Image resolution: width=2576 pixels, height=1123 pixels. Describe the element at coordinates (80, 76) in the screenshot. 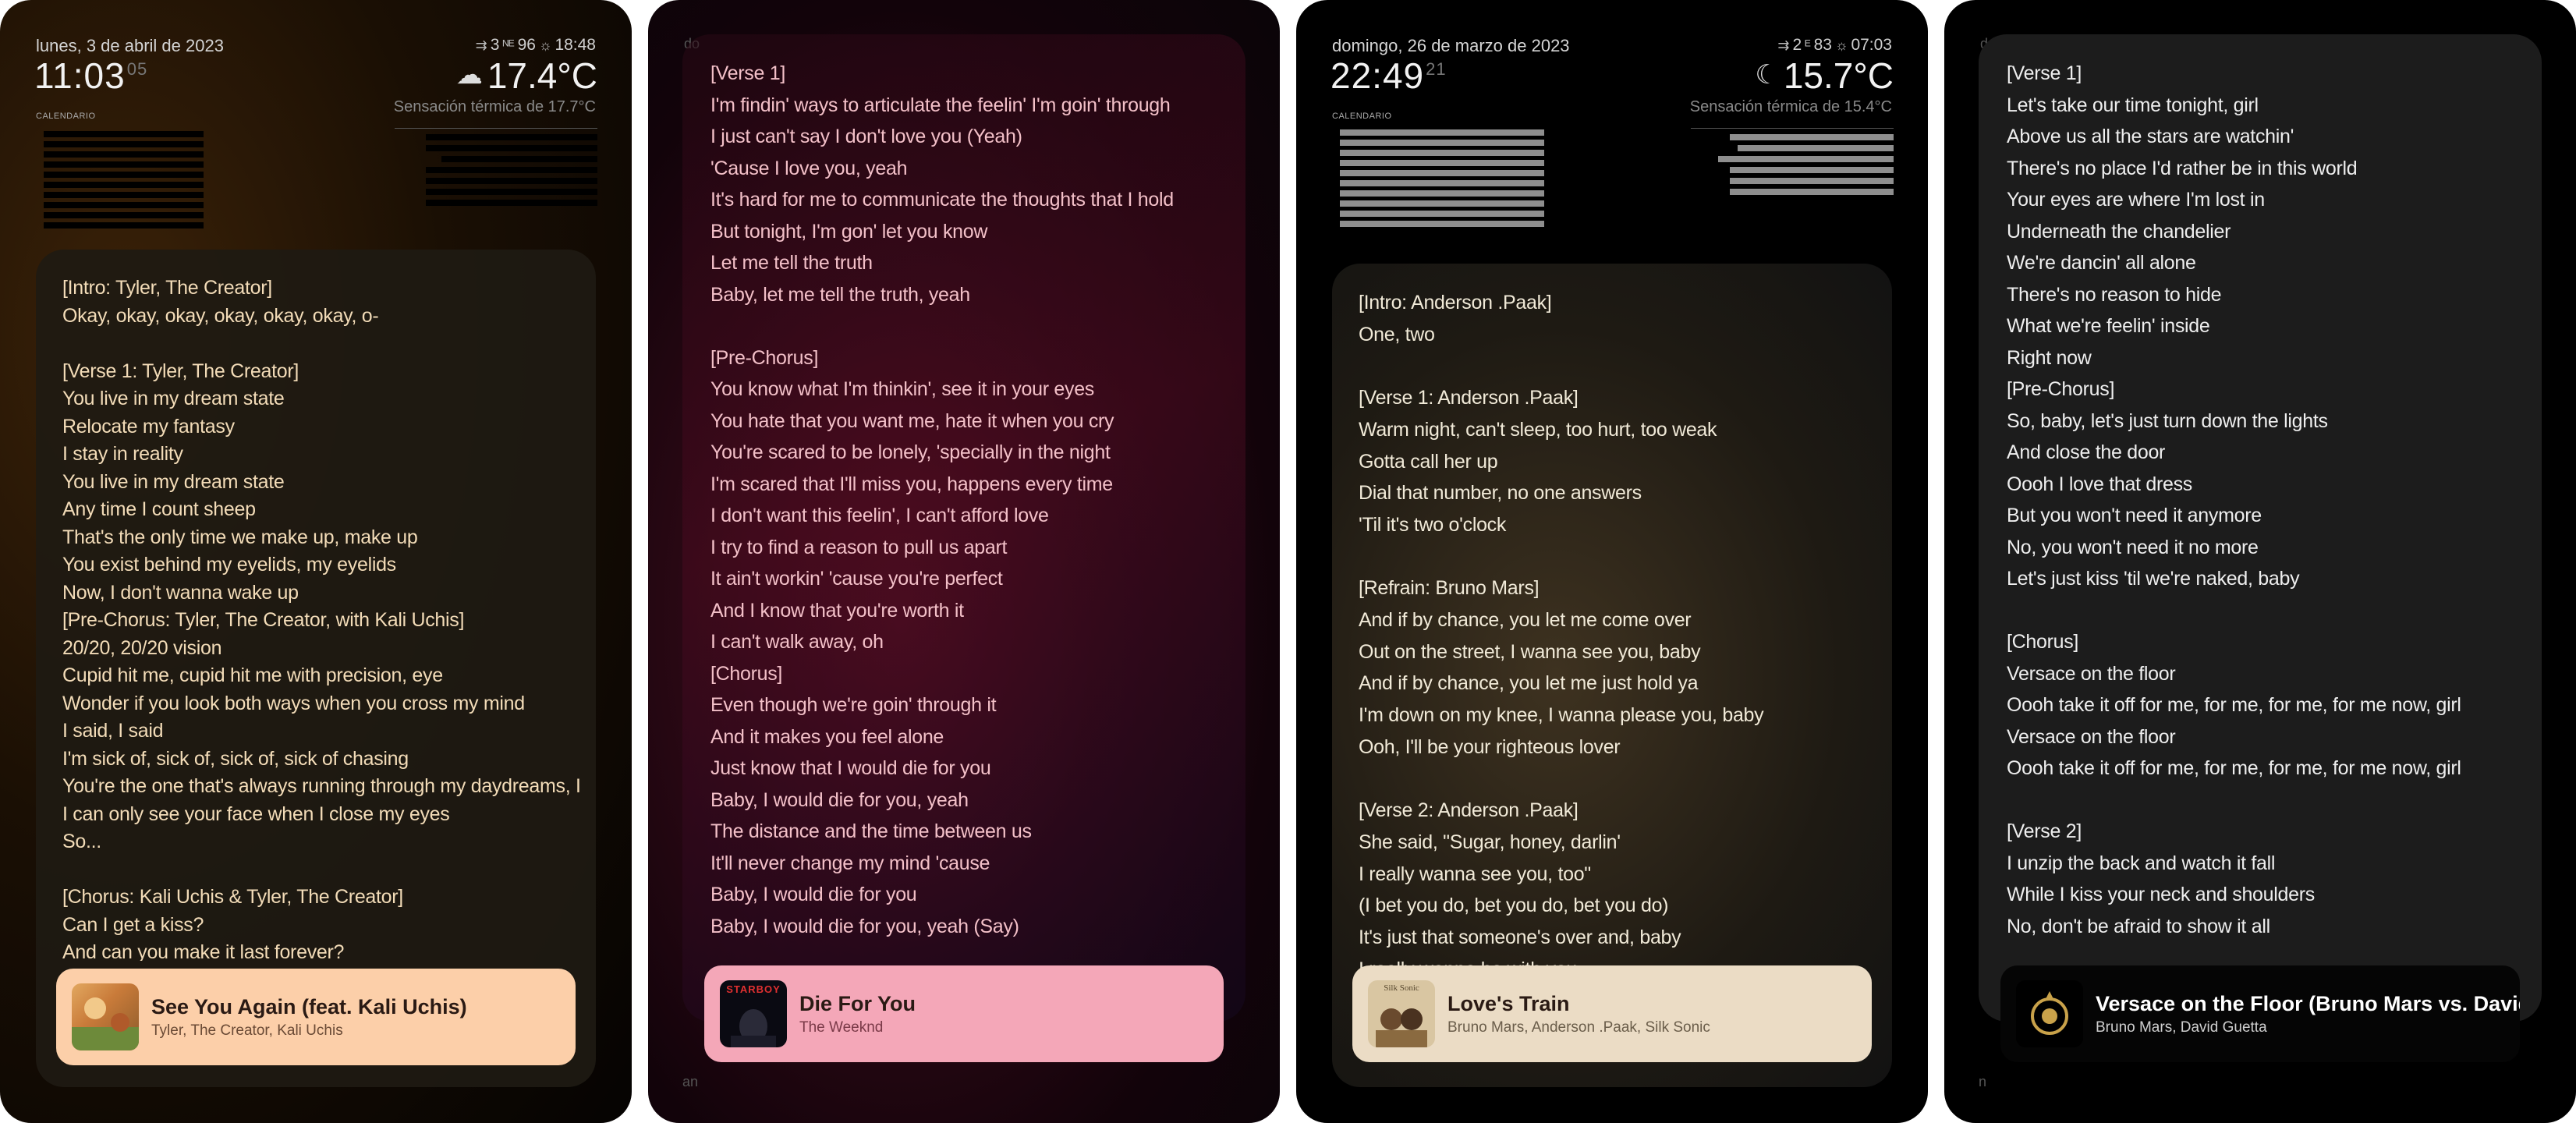

I see `clock-time: 11:03` at that location.